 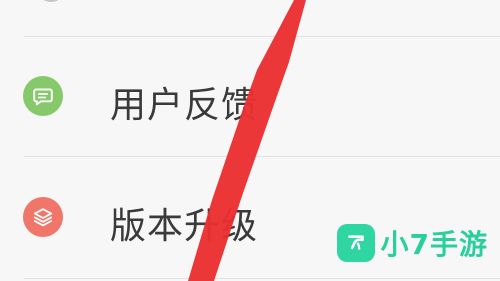 I want to click on partial-icon-above, so click(x=51, y=1).